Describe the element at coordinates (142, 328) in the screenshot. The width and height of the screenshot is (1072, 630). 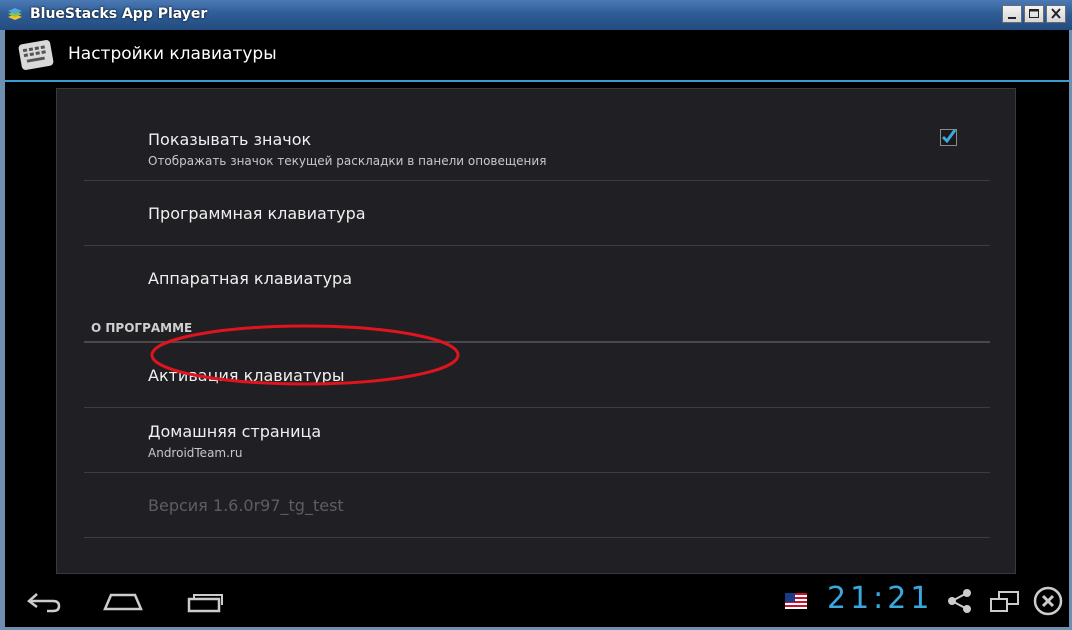
I see `category-header-about: О ПРОГРАММЕ` at that location.